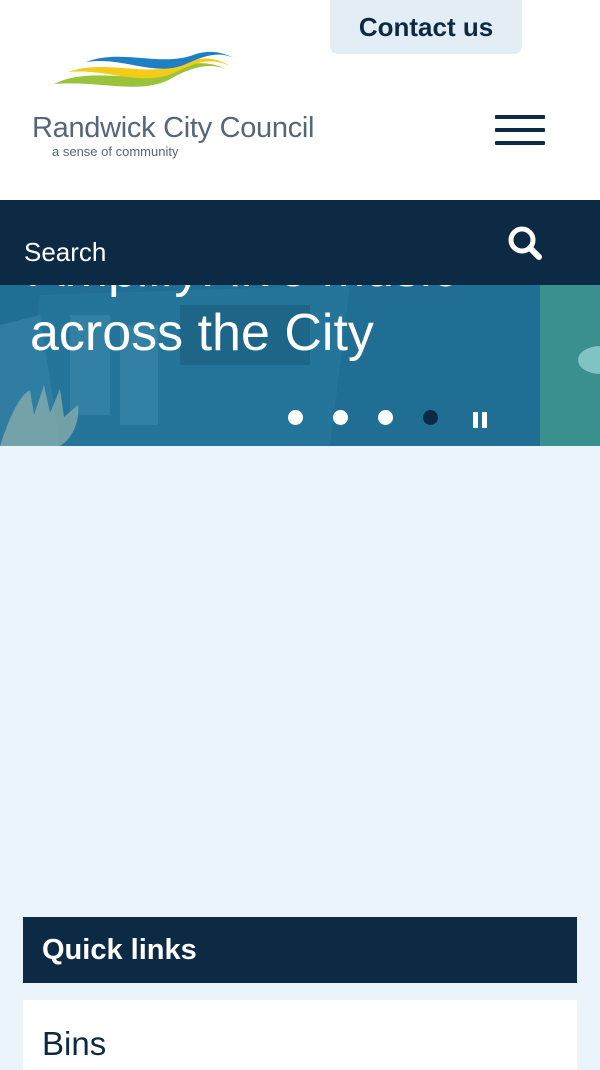 This screenshot has height=1070, width=600. Describe the element at coordinates (426, 27) in the screenshot. I see `contact-us-button: Contact us` at that location.